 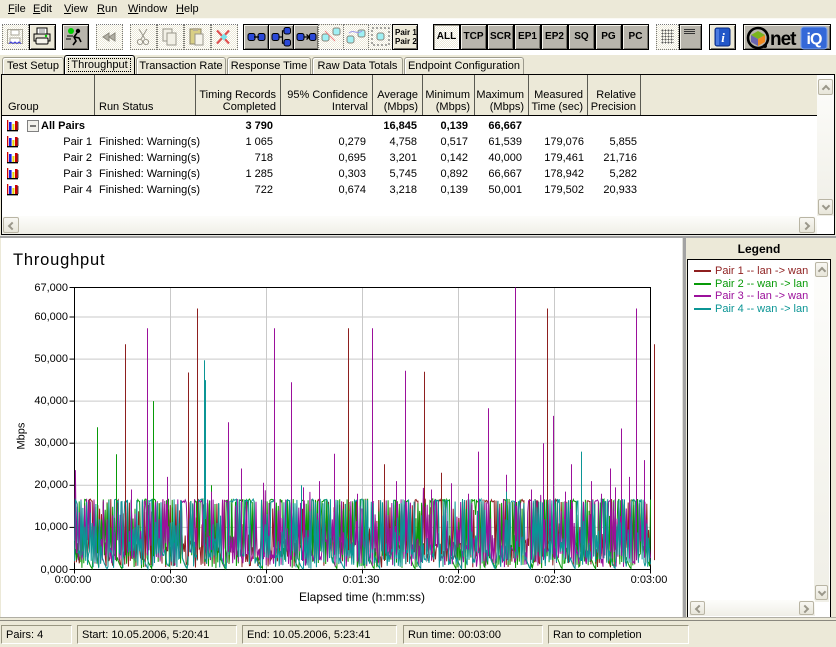 What do you see at coordinates (783, 39) in the screenshot?
I see `svg-text: net` at bounding box center [783, 39].